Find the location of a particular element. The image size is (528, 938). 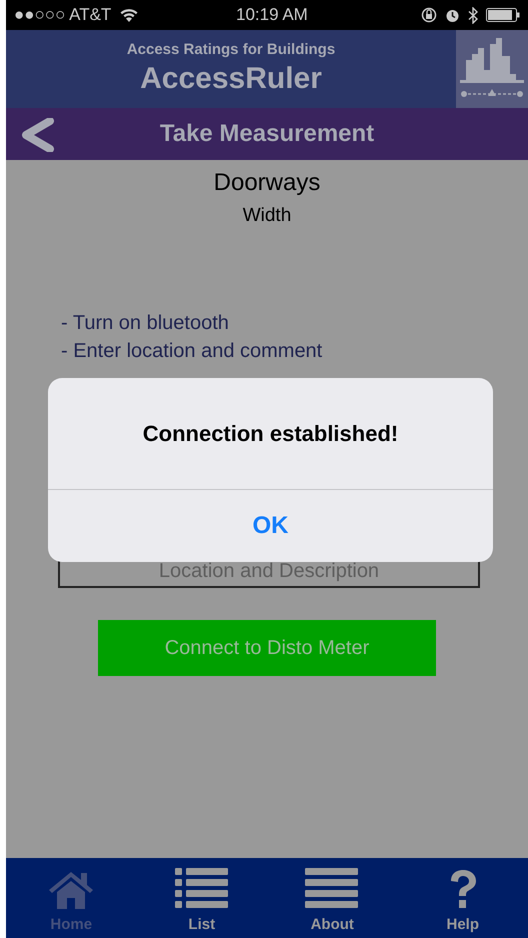

wifi-icon is located at coordinates (129, 15).